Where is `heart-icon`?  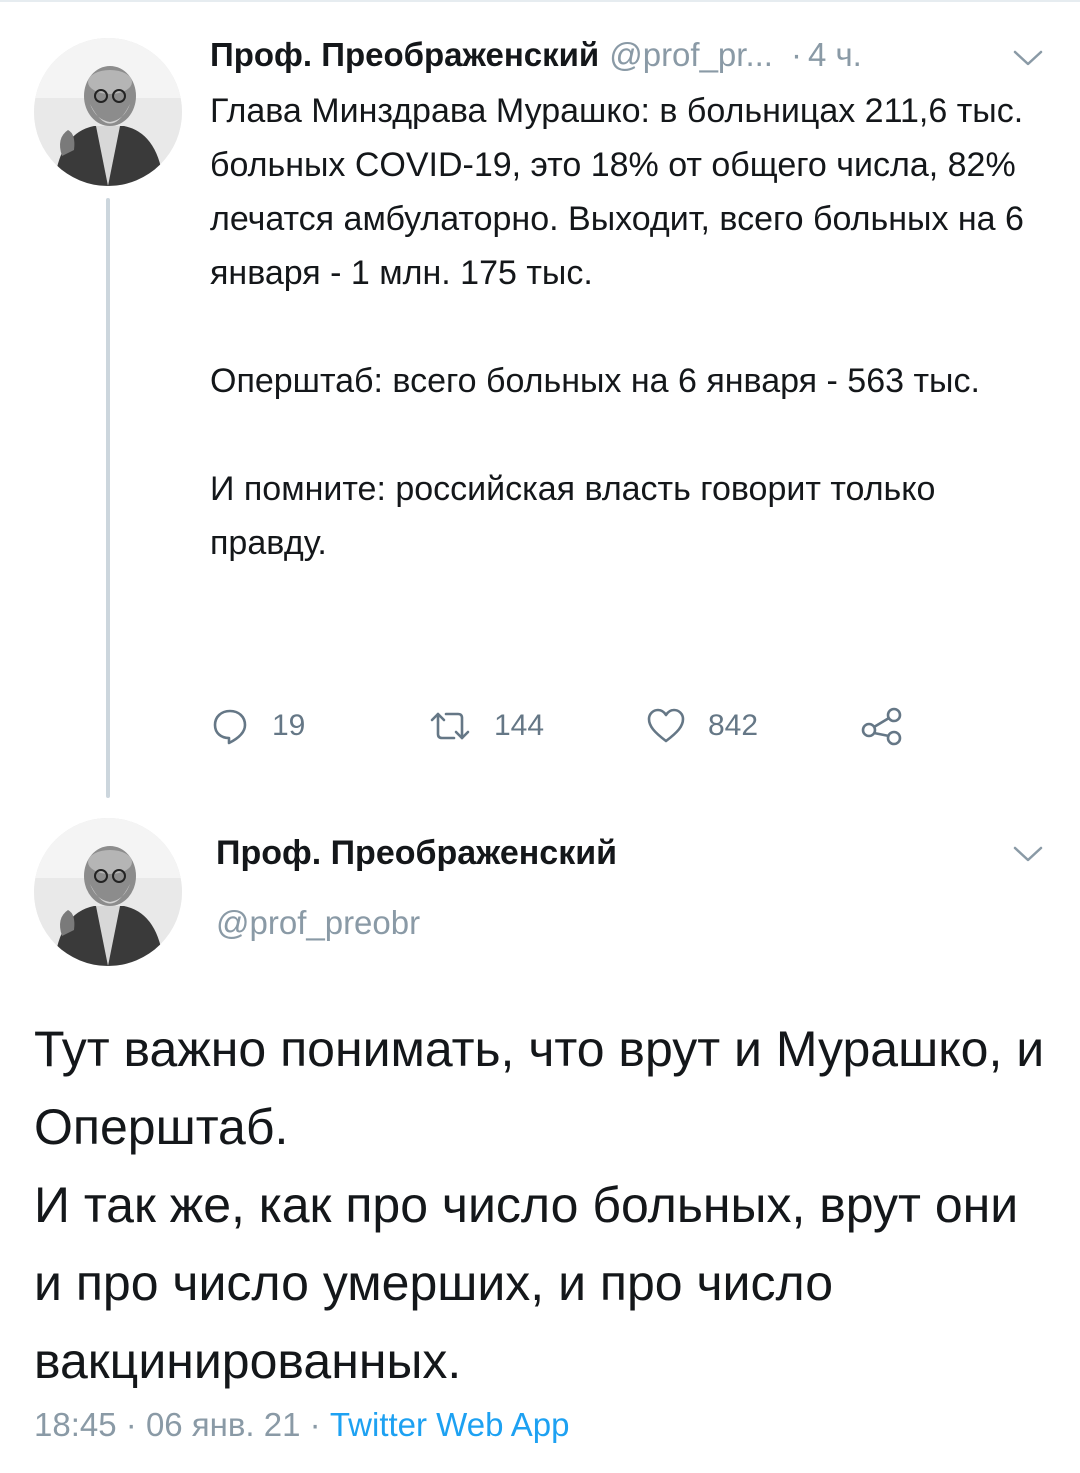 heart-icon is located at coordinates (666, 725).